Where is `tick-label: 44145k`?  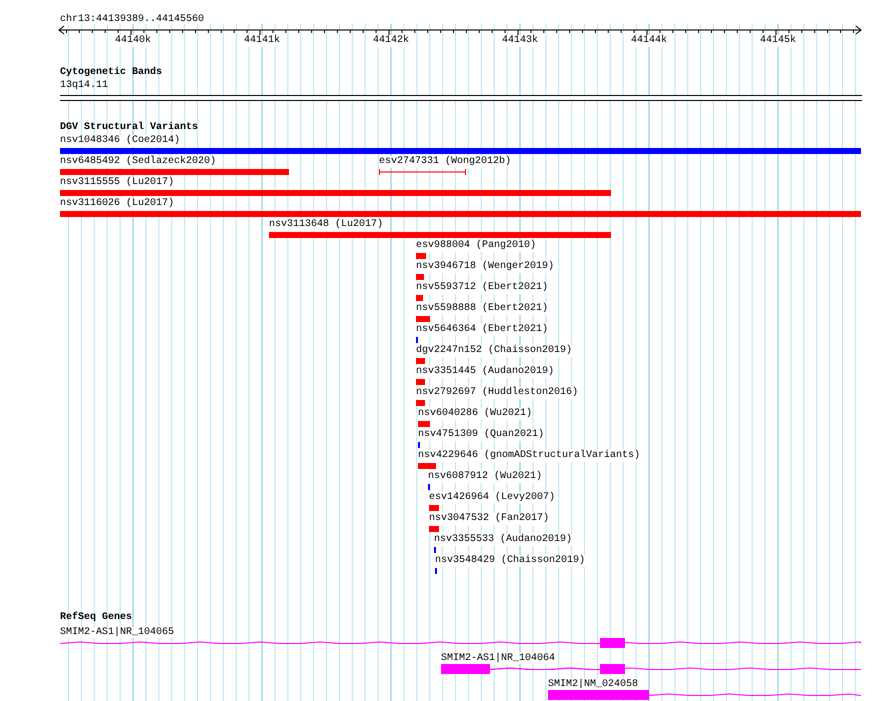 tick-label: 44145k is located at coordinates (778, 41).